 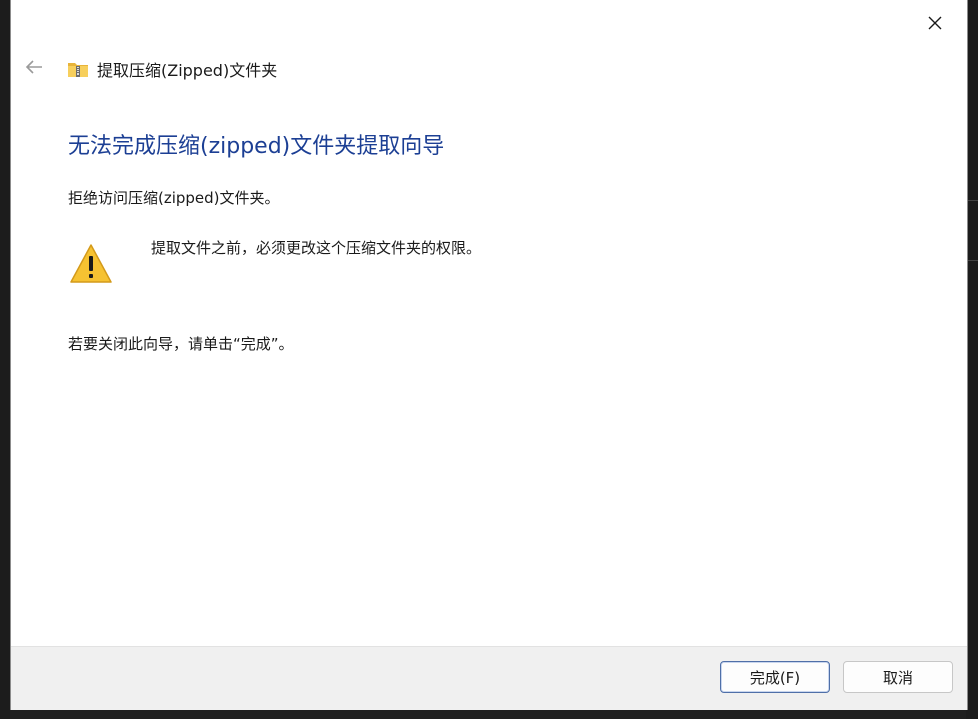 I want to click on back-arrow-icon, so click(x=33, y=67).